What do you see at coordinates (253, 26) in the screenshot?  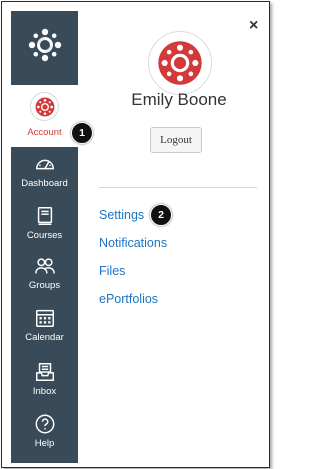 I see `close-icon: ×` at bounding box center [253, 26].